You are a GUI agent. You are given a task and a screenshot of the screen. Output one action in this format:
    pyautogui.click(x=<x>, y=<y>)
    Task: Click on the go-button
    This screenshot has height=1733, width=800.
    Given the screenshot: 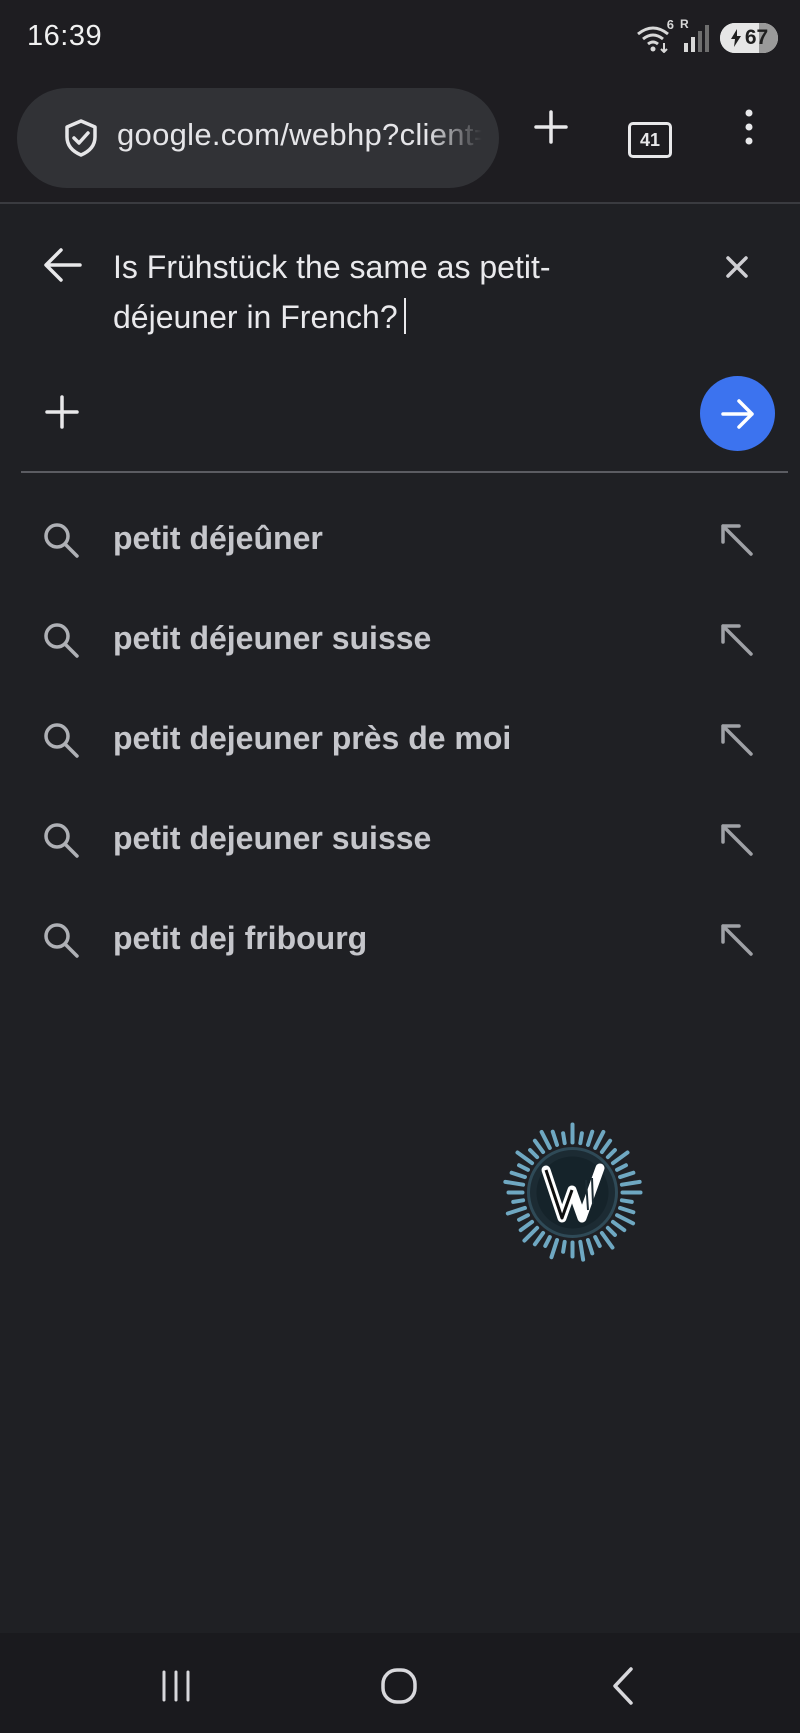 What is the action you would take?
    pyautogui.click(x=737, y=413)
    